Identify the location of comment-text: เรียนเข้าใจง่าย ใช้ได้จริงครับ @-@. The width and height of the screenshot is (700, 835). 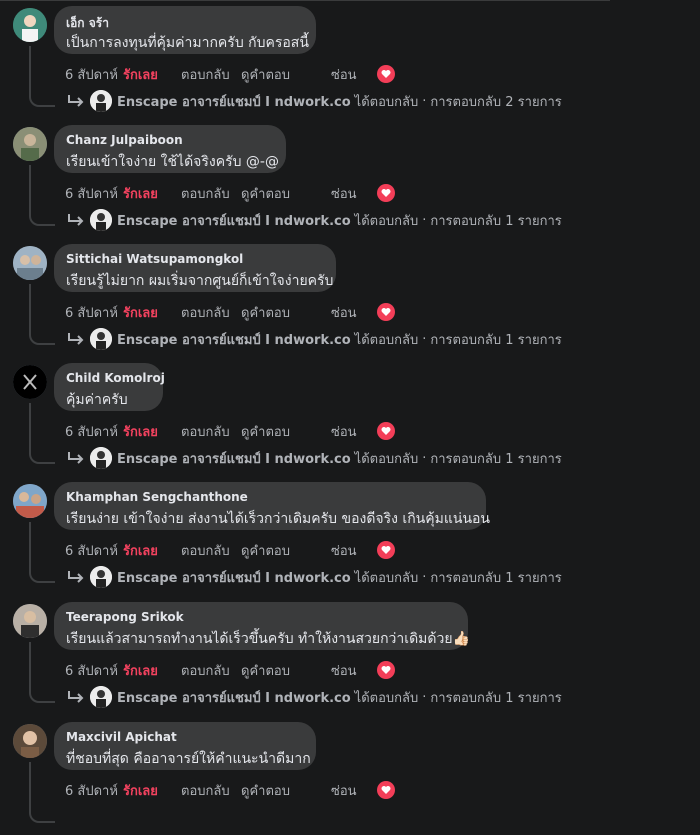
(172, 162).